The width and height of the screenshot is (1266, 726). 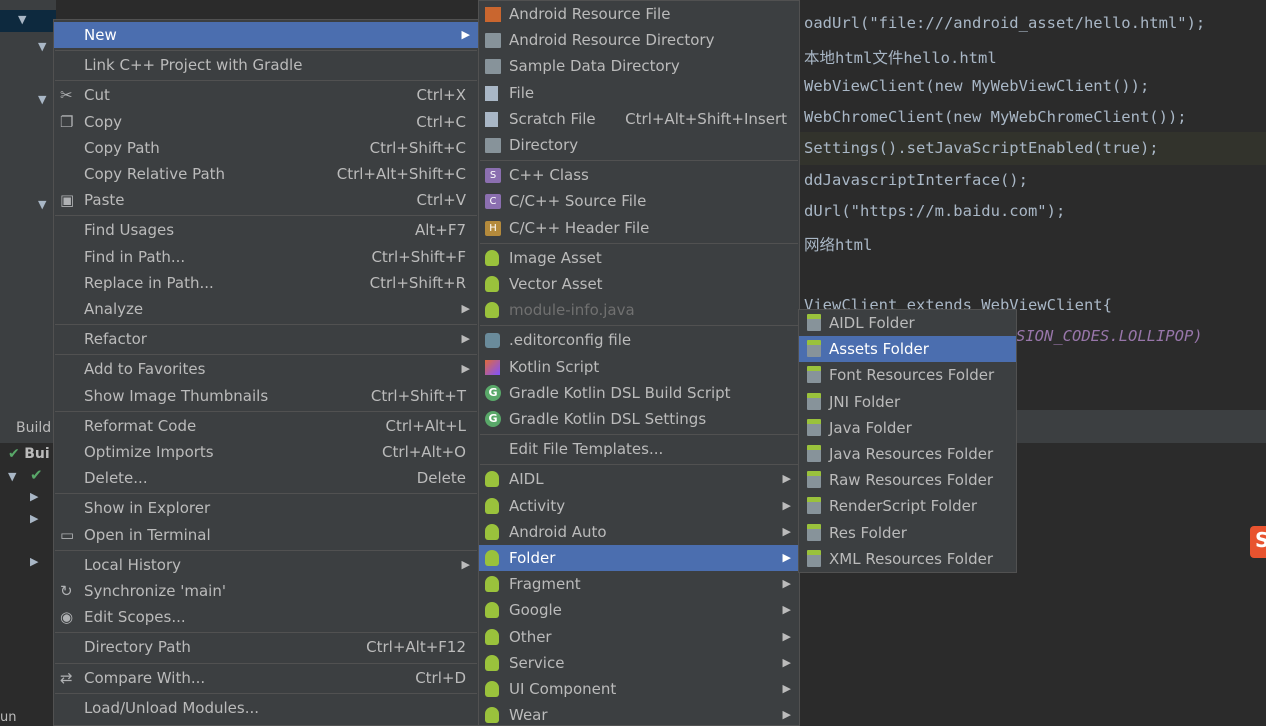 I want to click on menu-item-replace-in-path: Replace in Path... Ctrl+Shift+R, so click(x=266, y=283).